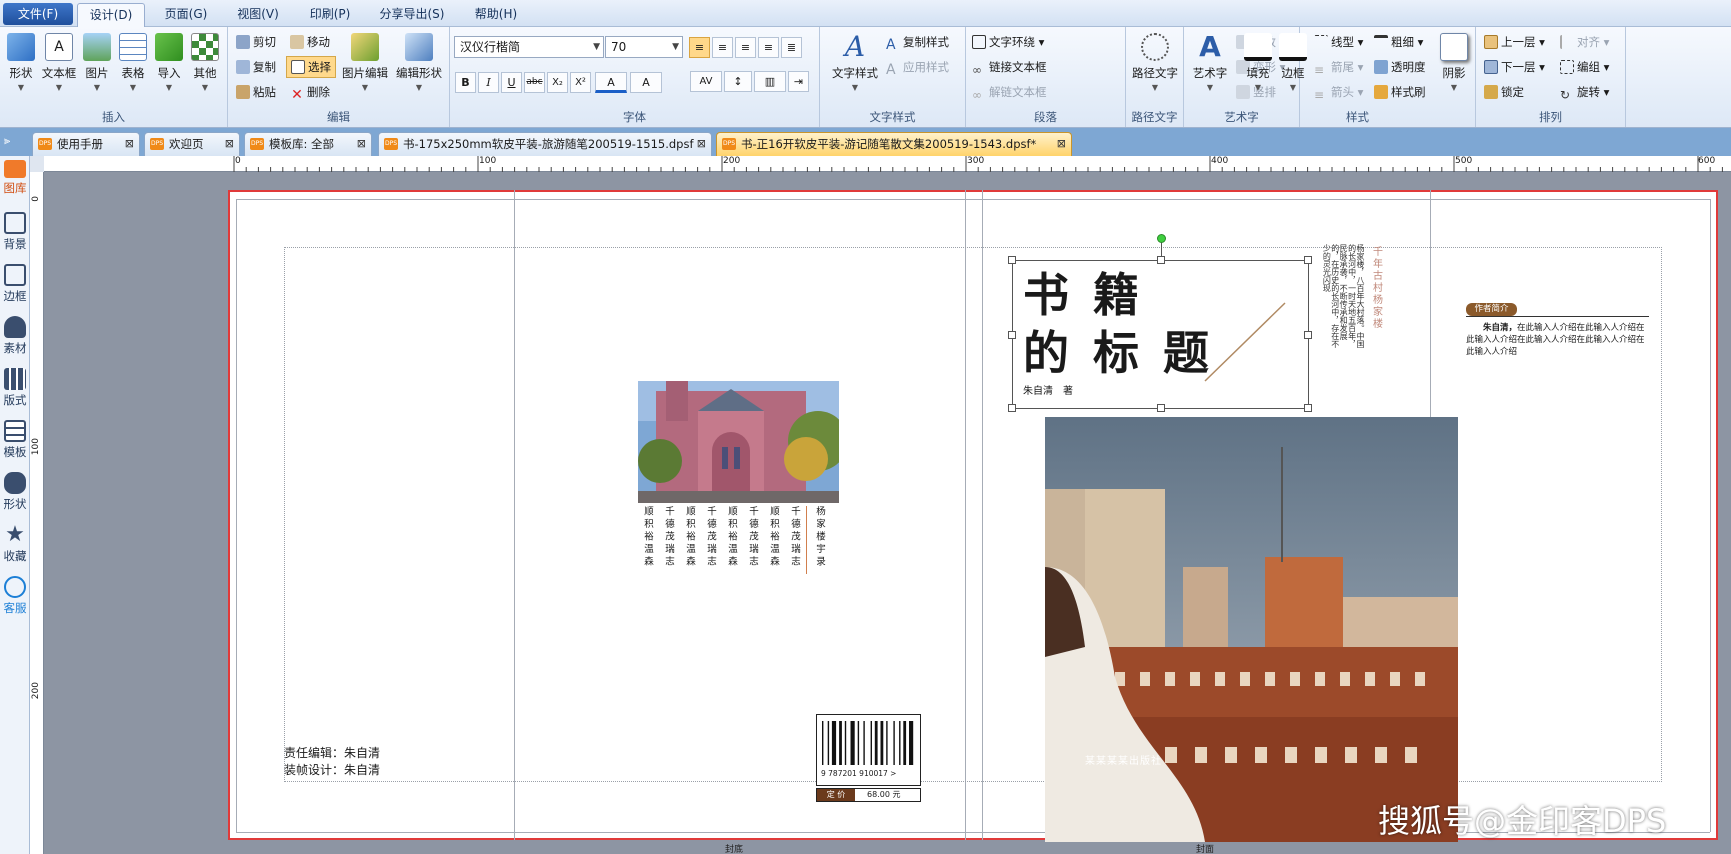 This screenshot has height=854, width=1731. What do you see at coordinates (86, 144) in the screenshot?
I see `tab-manual: DPS 使用手册 ⊠` at bounding box center [86, 144].